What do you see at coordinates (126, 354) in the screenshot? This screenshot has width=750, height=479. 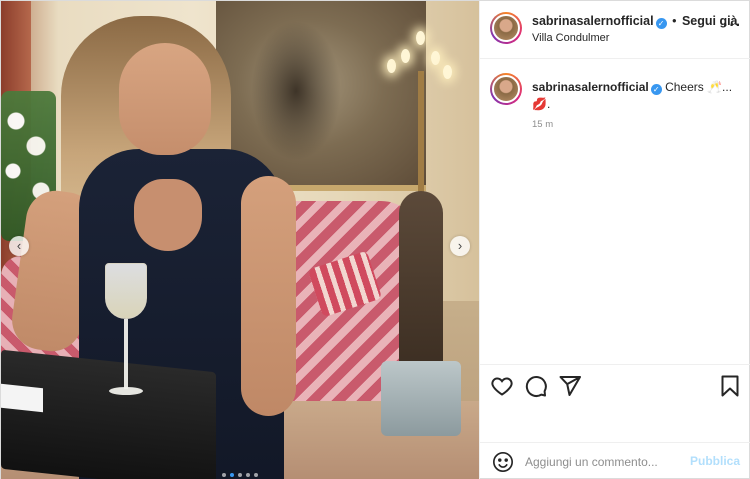 I see `glass-stem` at bounding box center [126, 354].